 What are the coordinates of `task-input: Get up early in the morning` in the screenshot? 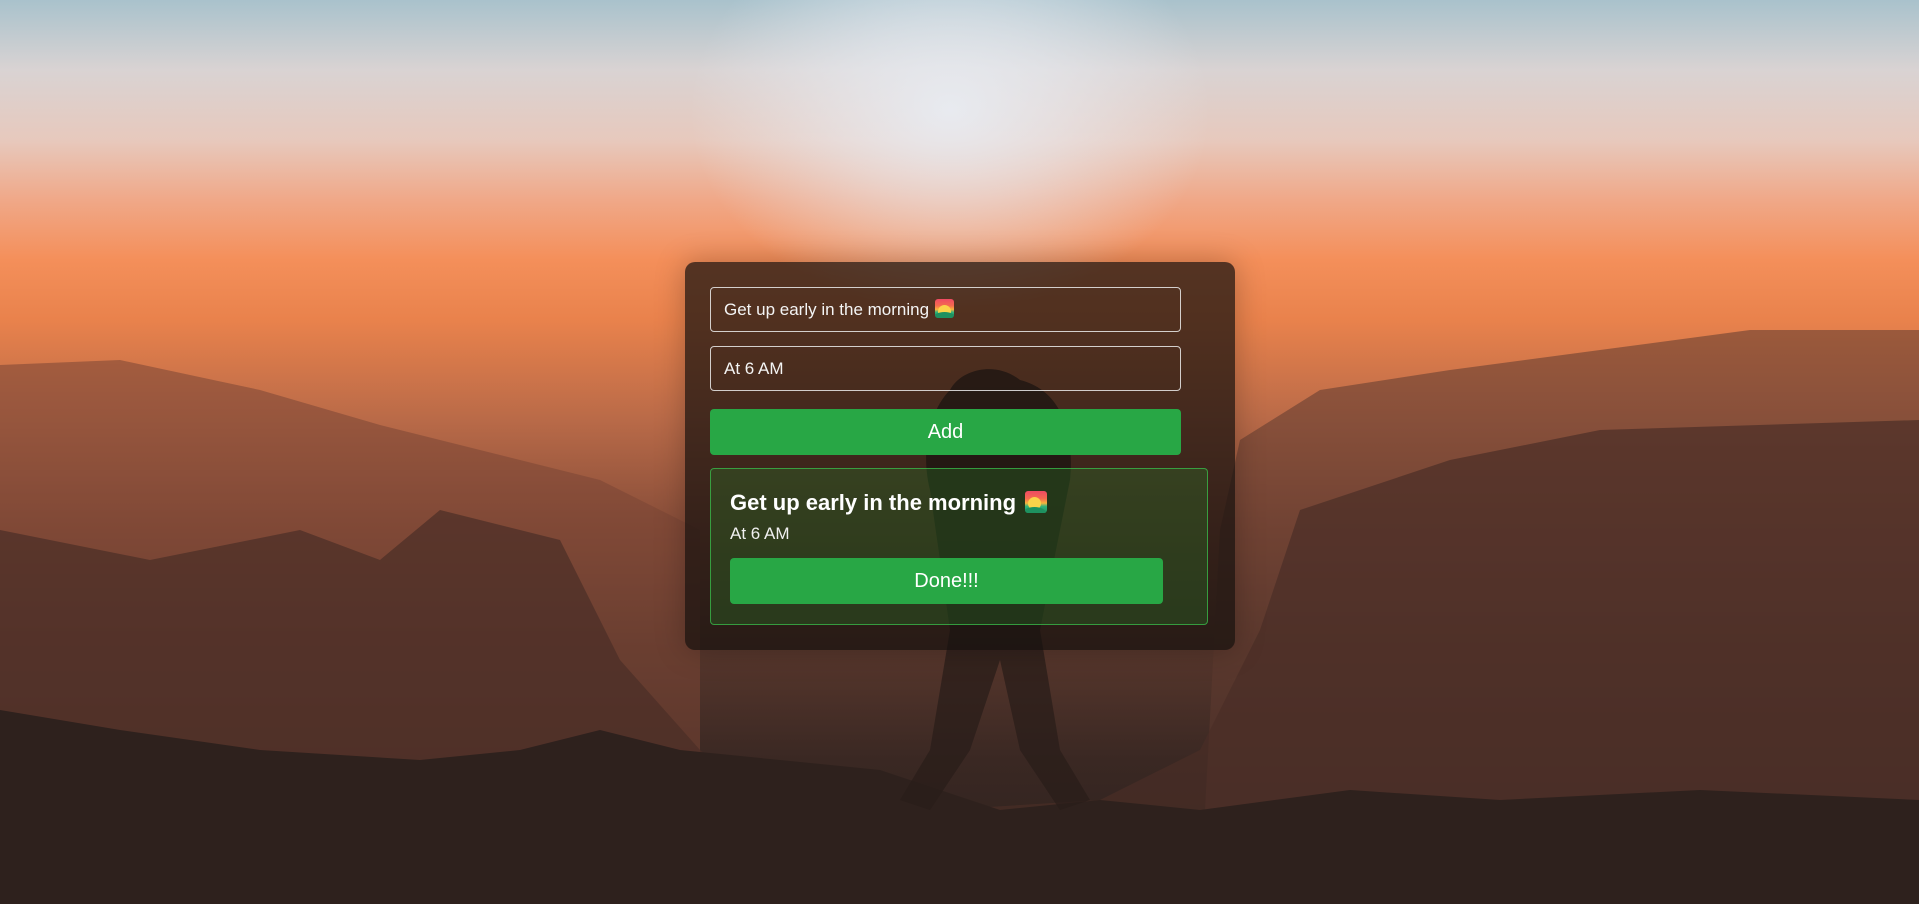 It's located at (945, 309).